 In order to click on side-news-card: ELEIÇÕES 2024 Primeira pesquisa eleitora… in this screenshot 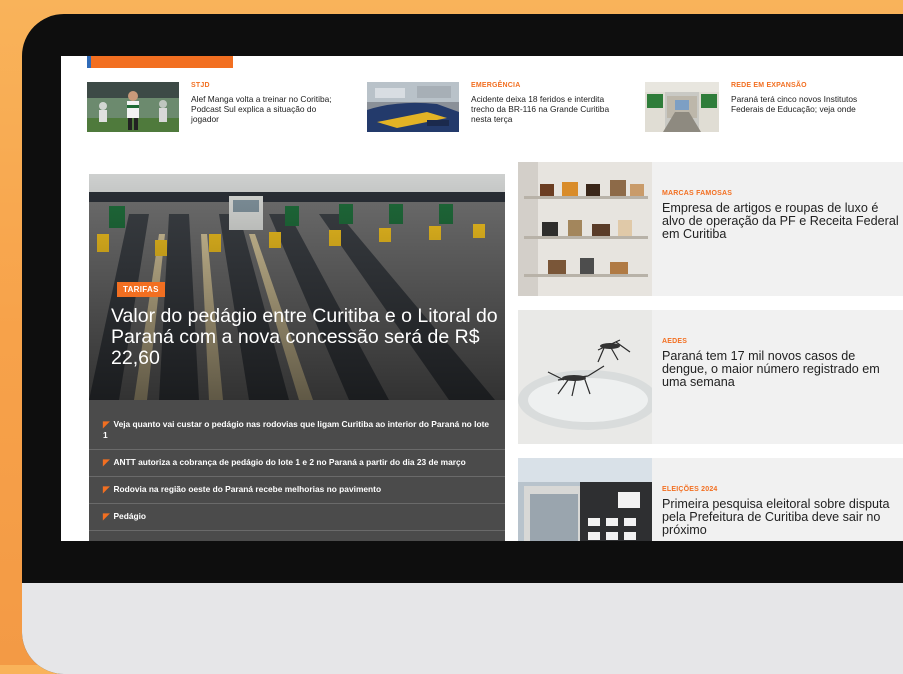, I will do `click(710, 499)`.